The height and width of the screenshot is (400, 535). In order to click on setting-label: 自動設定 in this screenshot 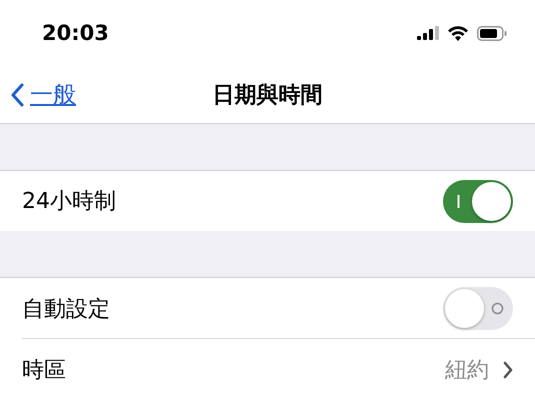, I will do `click(66, 310)`.